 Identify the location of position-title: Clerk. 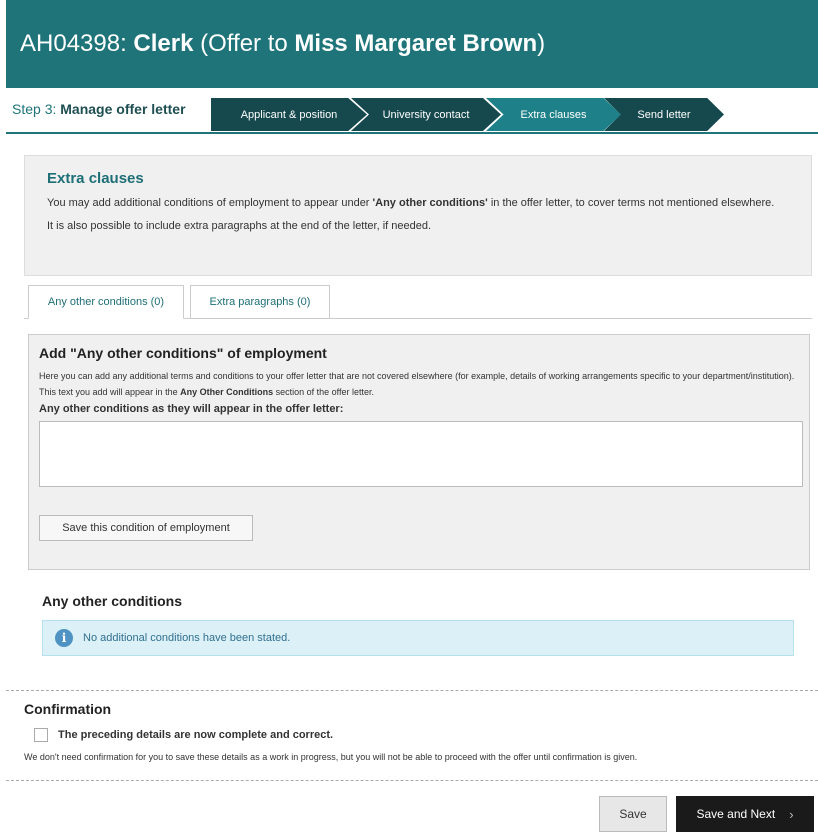
(163, 43).